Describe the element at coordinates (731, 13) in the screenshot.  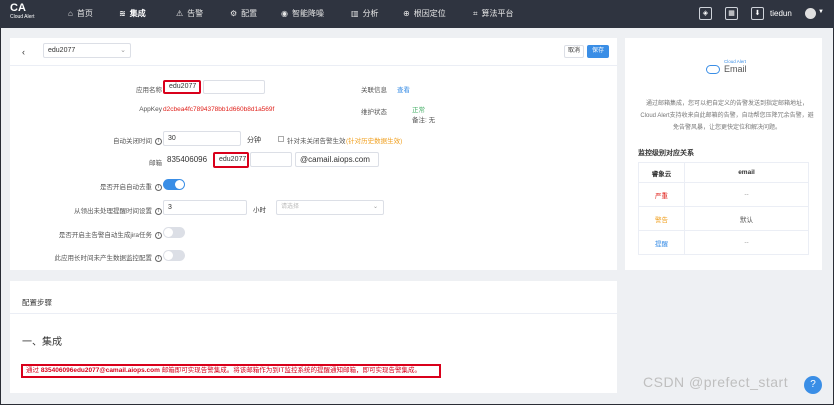
I see `calendar-icon: ▦` at that location.